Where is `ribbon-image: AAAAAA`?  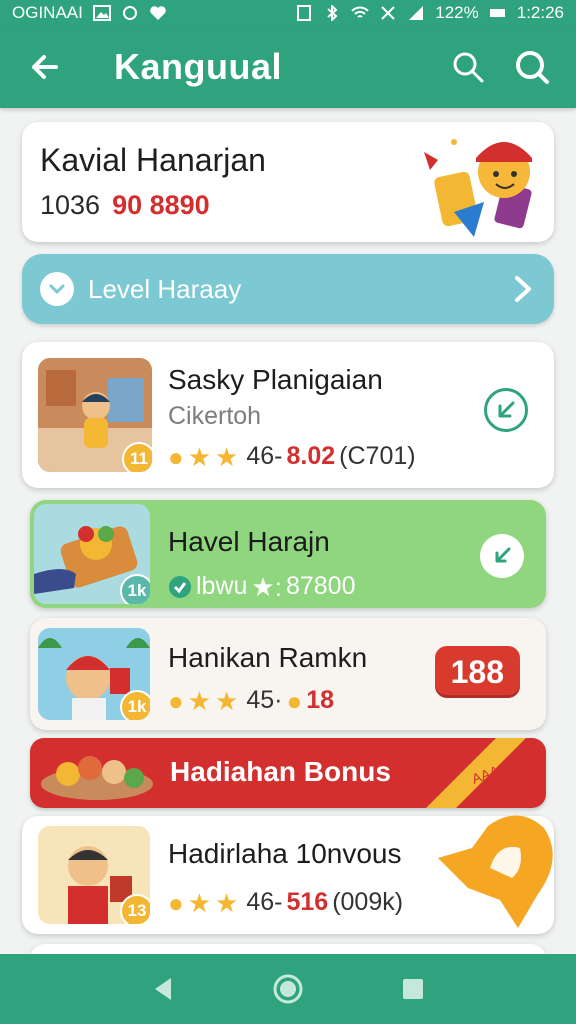 ribbon-image: AAAAAA is located at coordinates (477, 773).